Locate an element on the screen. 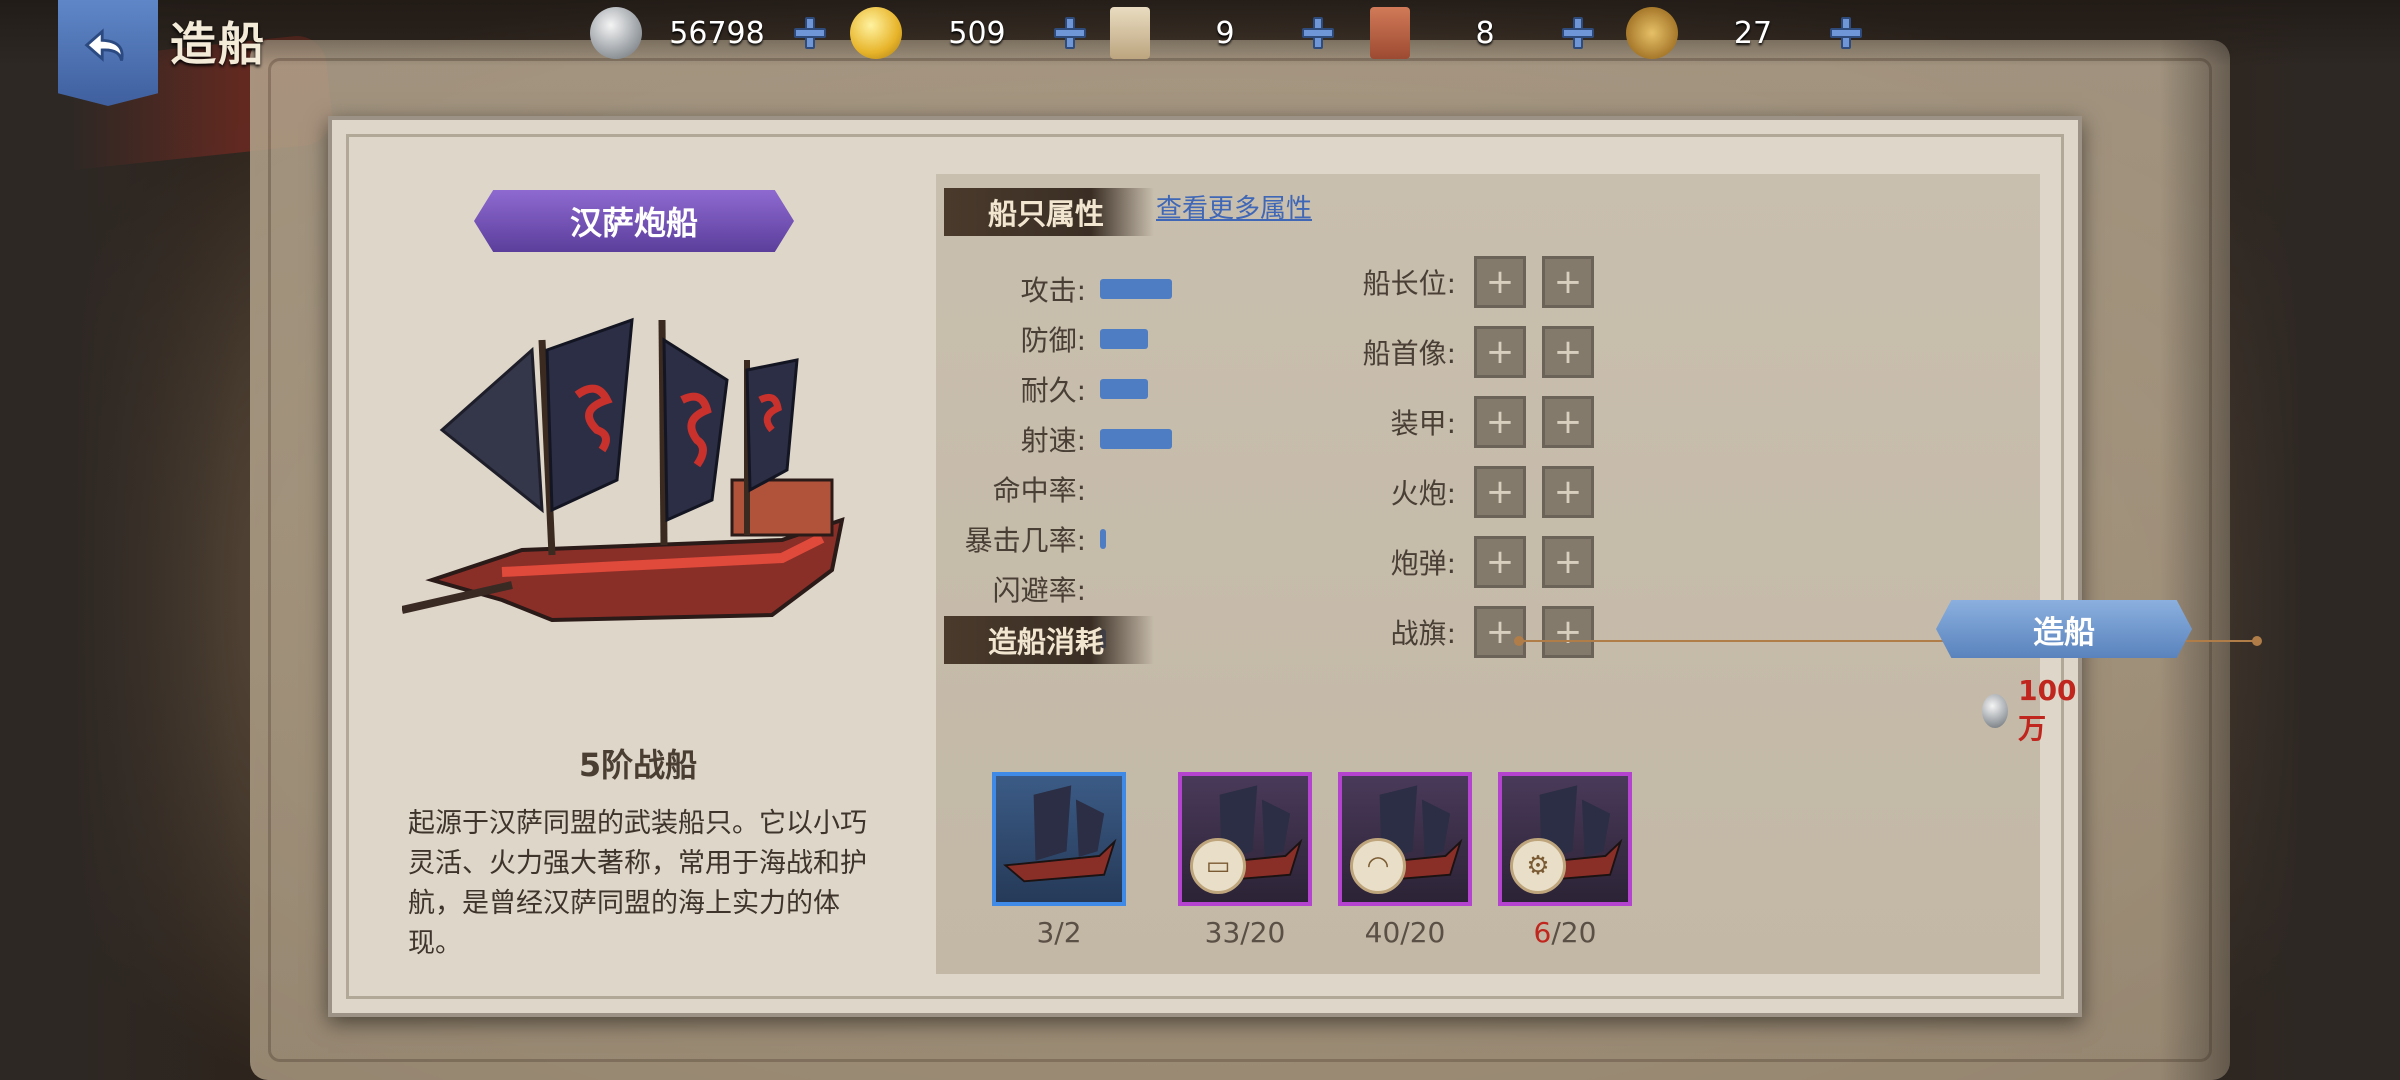  top-bar: 造船 56798 509 9 8 27 is located at coordinates (1200, 53).